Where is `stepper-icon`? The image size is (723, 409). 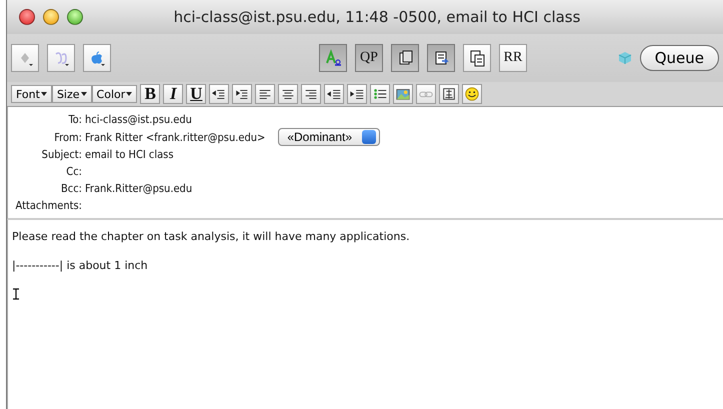
stepper-icon is located at coordinates (369, 137).